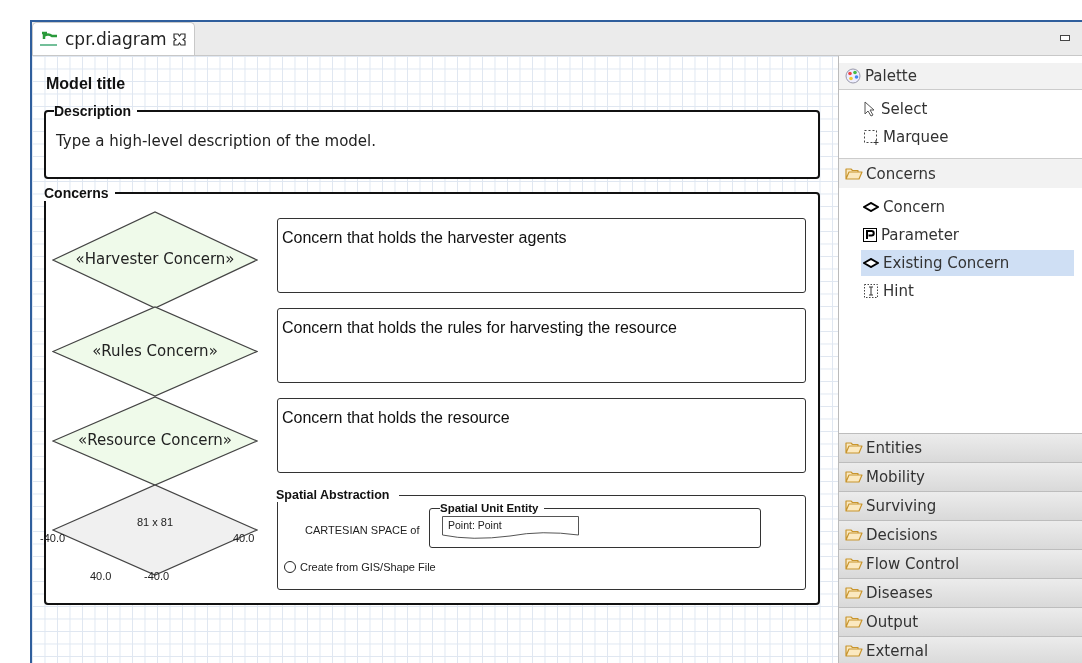  Describe the element at coordinates (77, 193) in the screenshot. I see `panel-title: Concerns` at that location.